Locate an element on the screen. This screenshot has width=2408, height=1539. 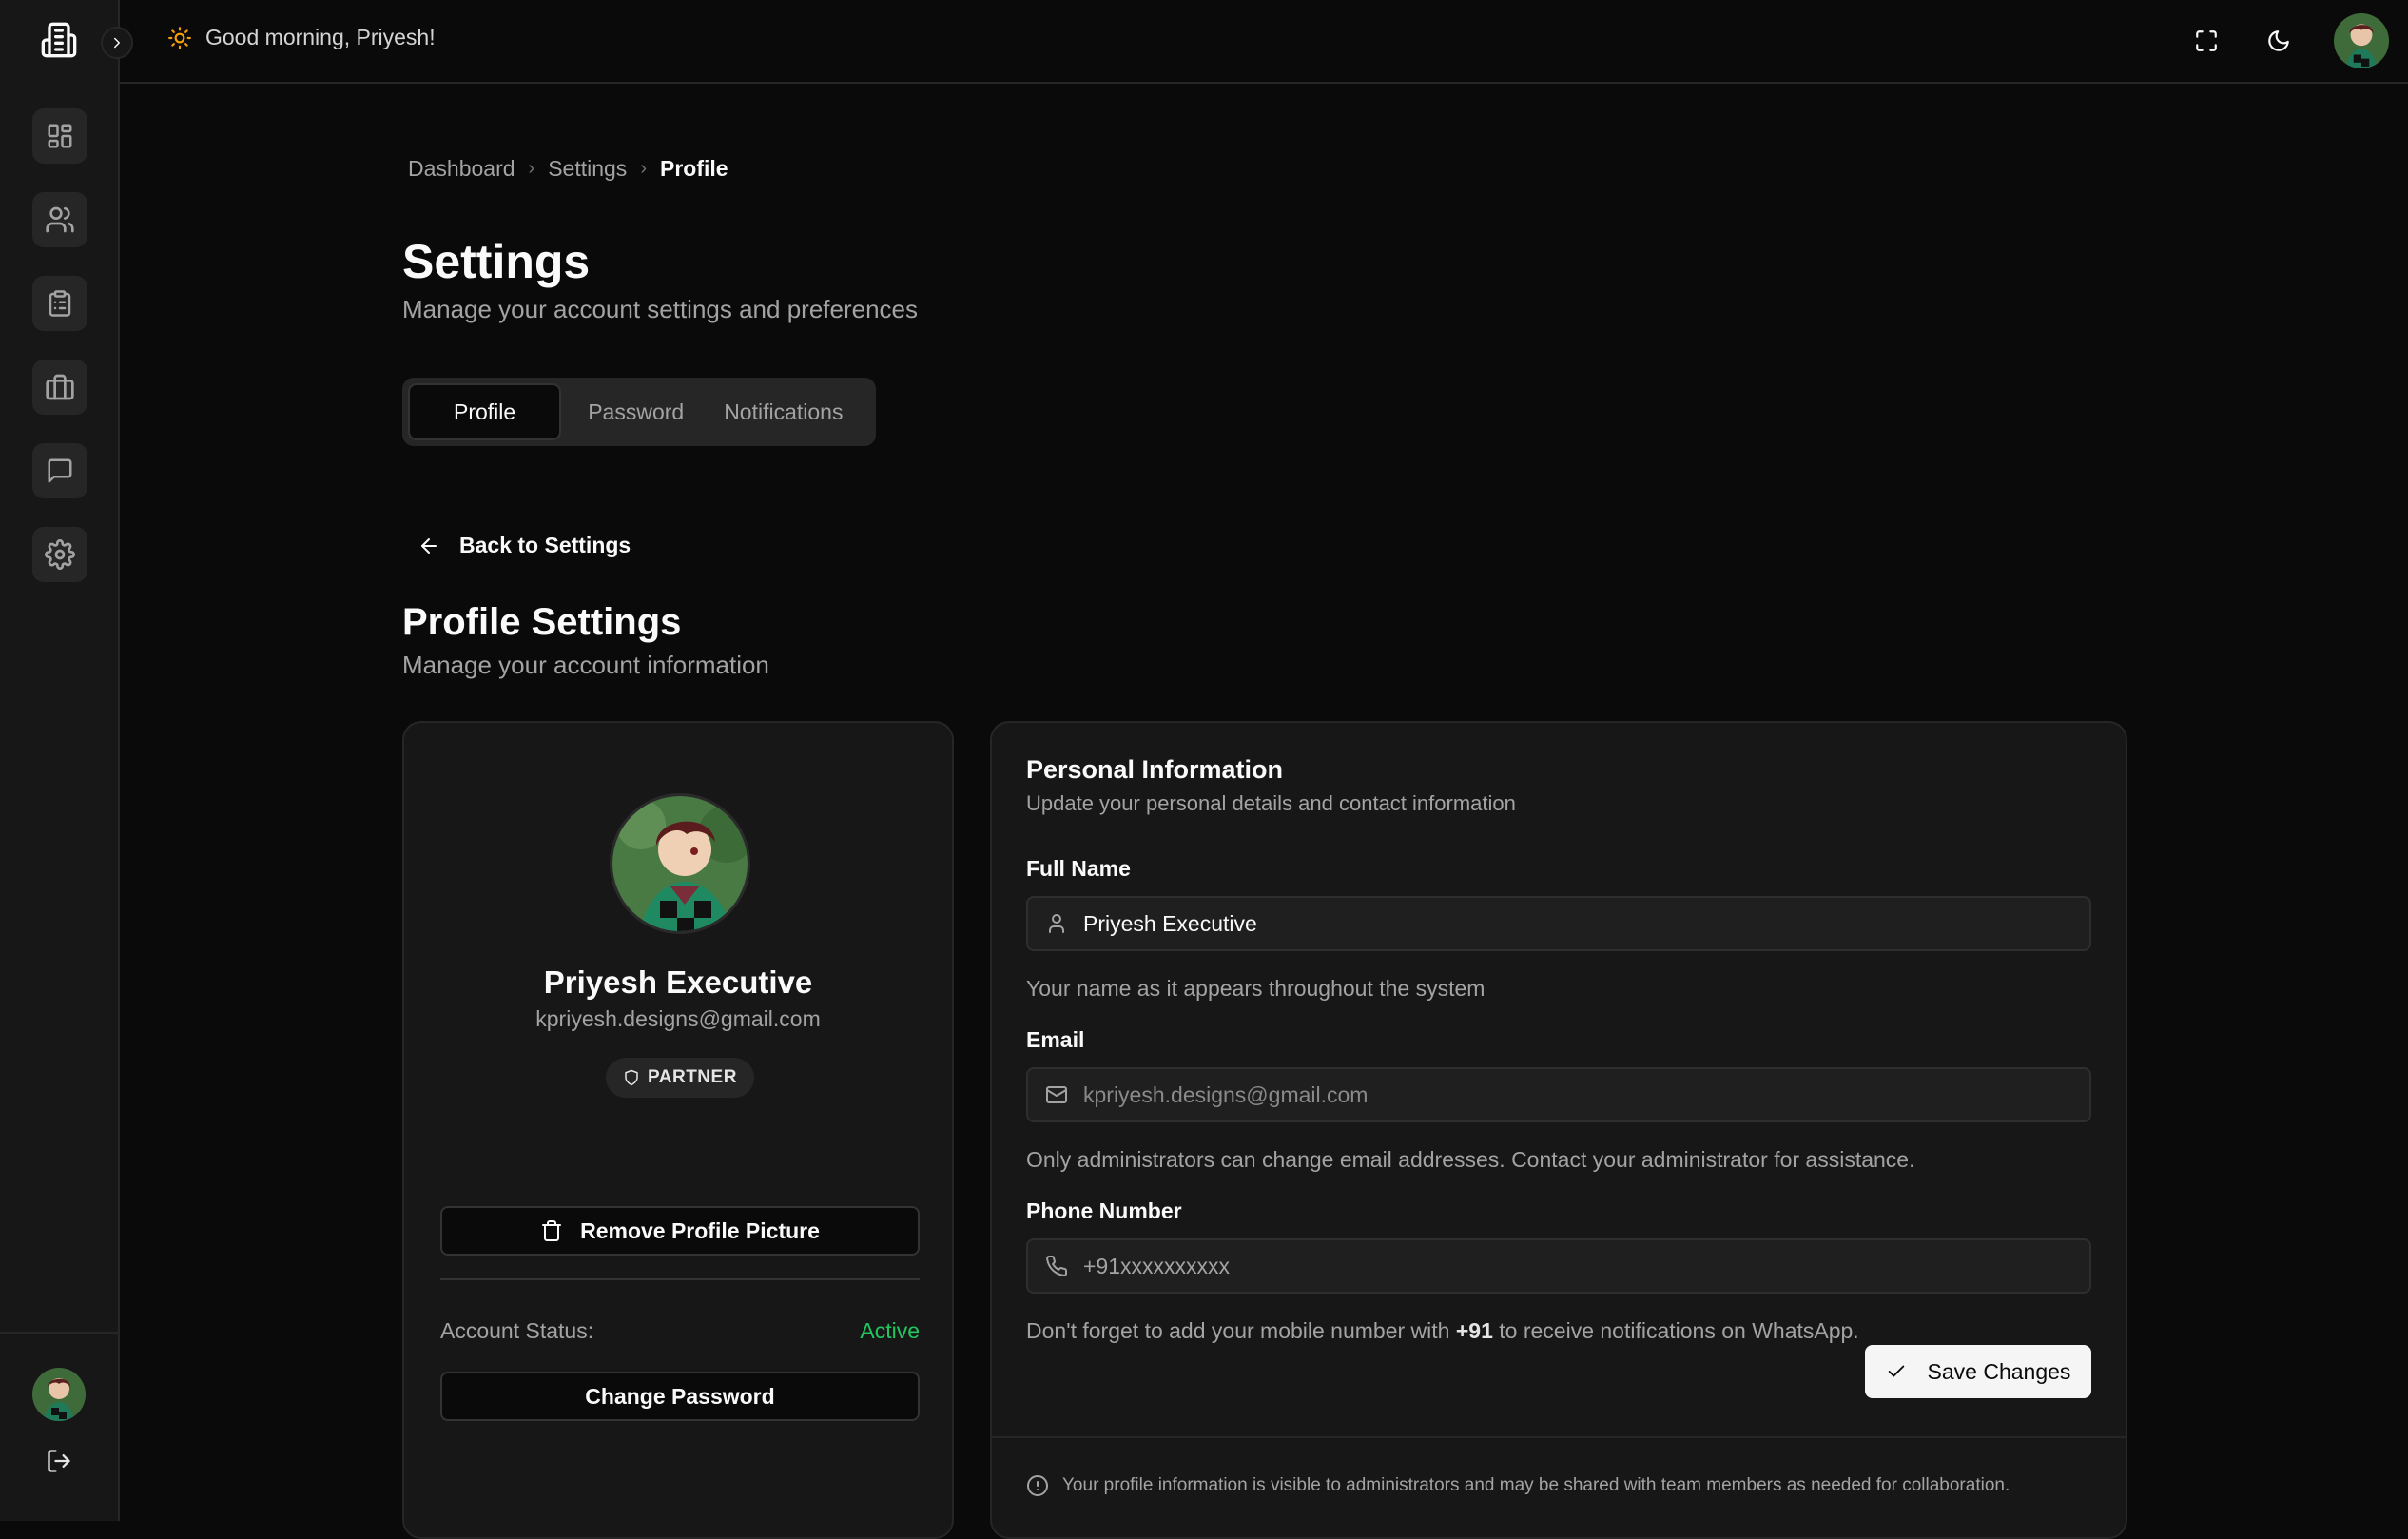
users-icon is located at coordinates (60, 219).